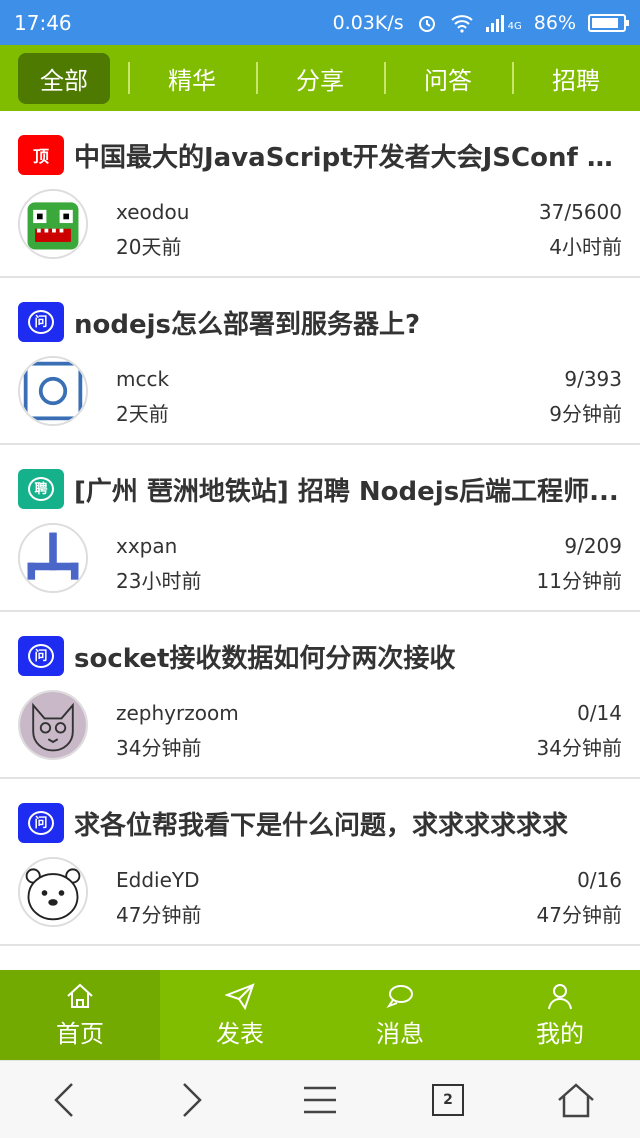  I want to click on topic-meta-right: 0/16 47分钟前, so click(579, 898).